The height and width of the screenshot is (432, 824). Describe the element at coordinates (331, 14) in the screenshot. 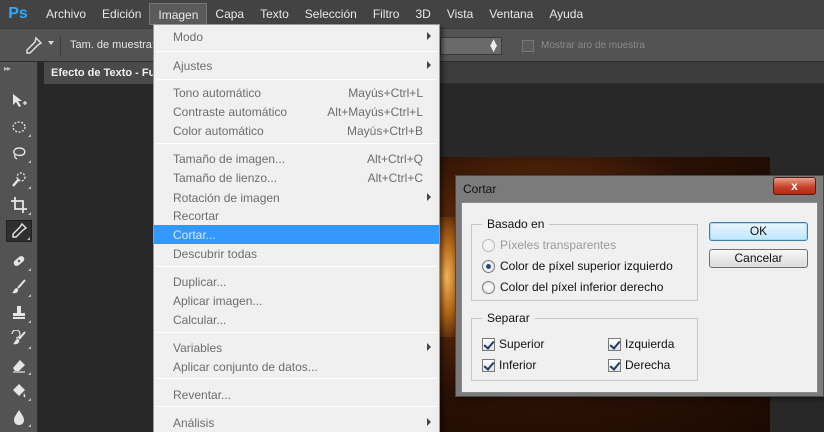

I see `menu-seleccion: Selección` at that location.